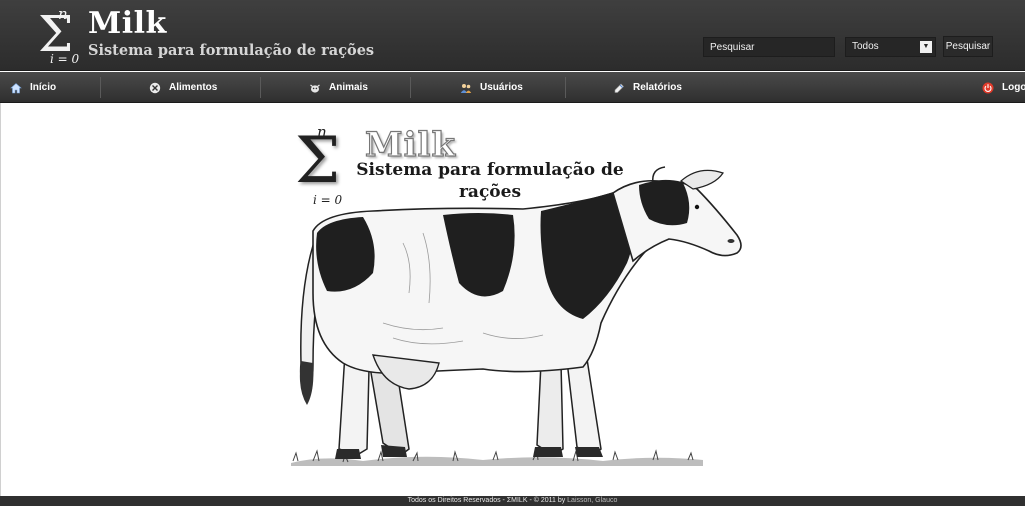 The width and height of the screenshot is (1025, 506). I want to click on nav-item-label: Animais, so click(348, 87).